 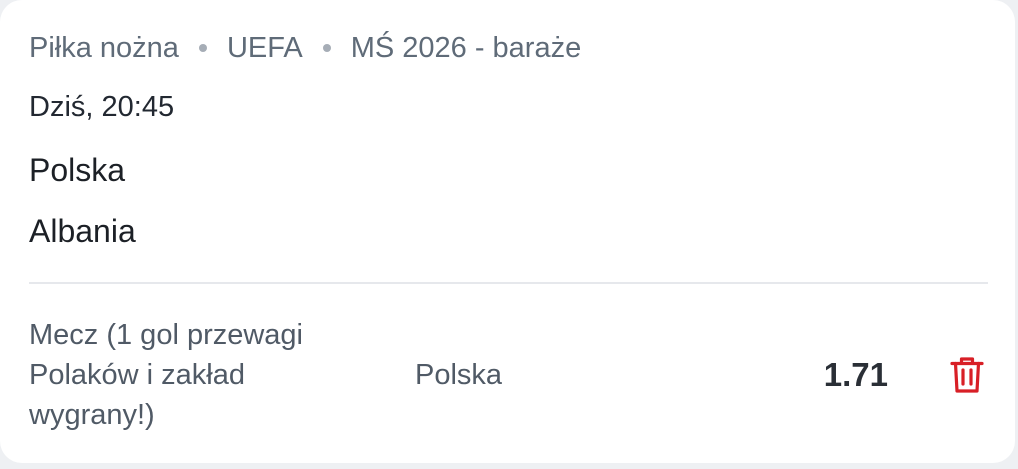 I want to click on trash-icon, so click(x=967, y=375).